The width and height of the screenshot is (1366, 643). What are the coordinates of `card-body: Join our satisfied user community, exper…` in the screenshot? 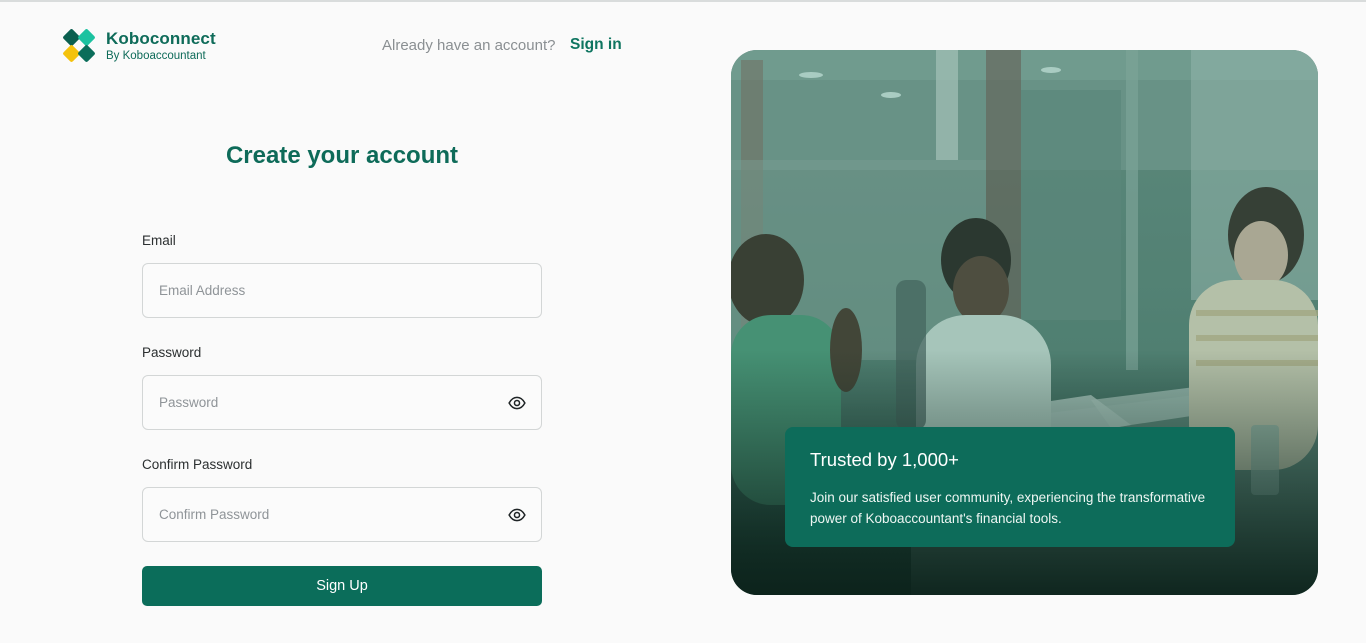 It's located at (1008, 508).